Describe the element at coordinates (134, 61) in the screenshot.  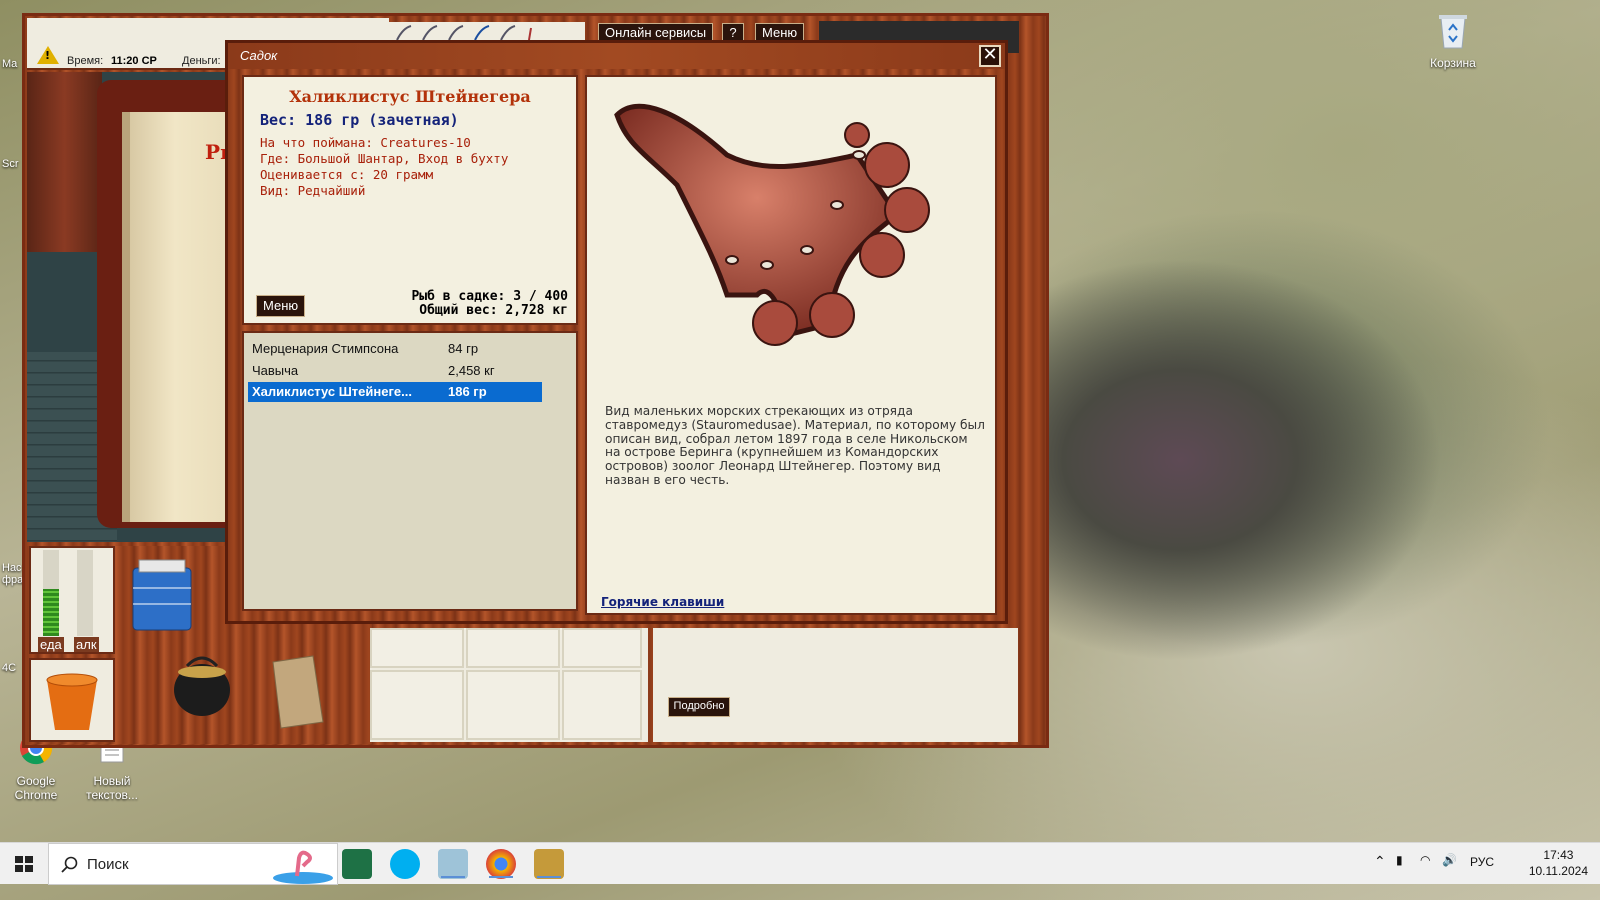
I see `time-value: 11:20 СР` at that location.